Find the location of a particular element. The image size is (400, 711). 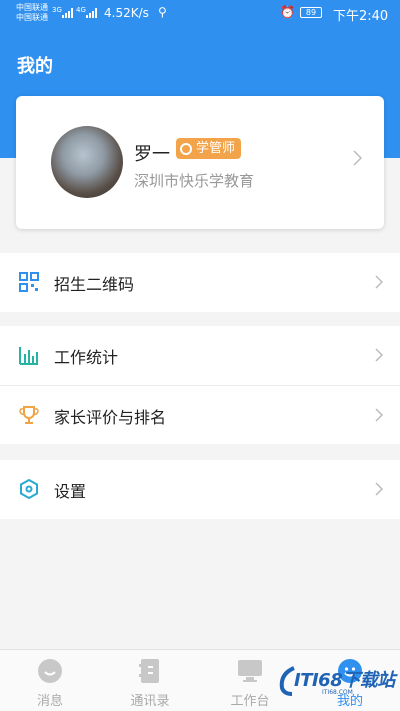

profile-organization: 深圳市快乐学教育 is located at coordinates (194, 181).